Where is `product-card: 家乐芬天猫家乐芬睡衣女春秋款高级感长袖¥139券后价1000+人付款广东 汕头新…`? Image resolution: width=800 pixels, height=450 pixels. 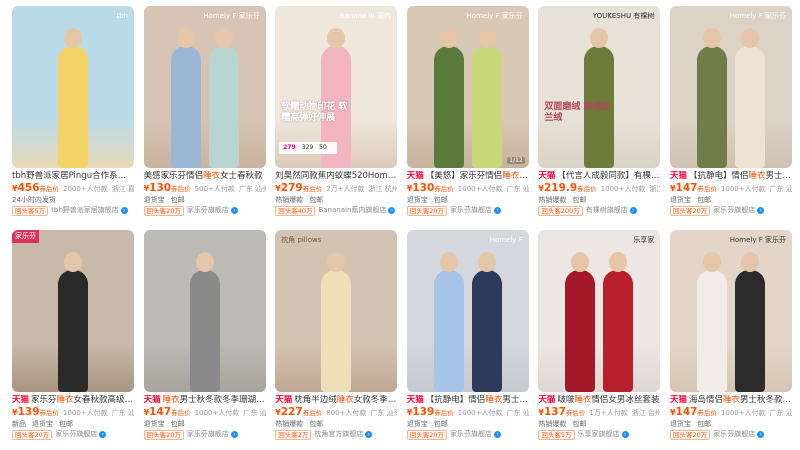
product-card: 家乐芬天猫家乐芬睡衣女春秋款高级感长袖¥139券后价1000+人付款广东 汕头新… is located at coordinates (73, 339).